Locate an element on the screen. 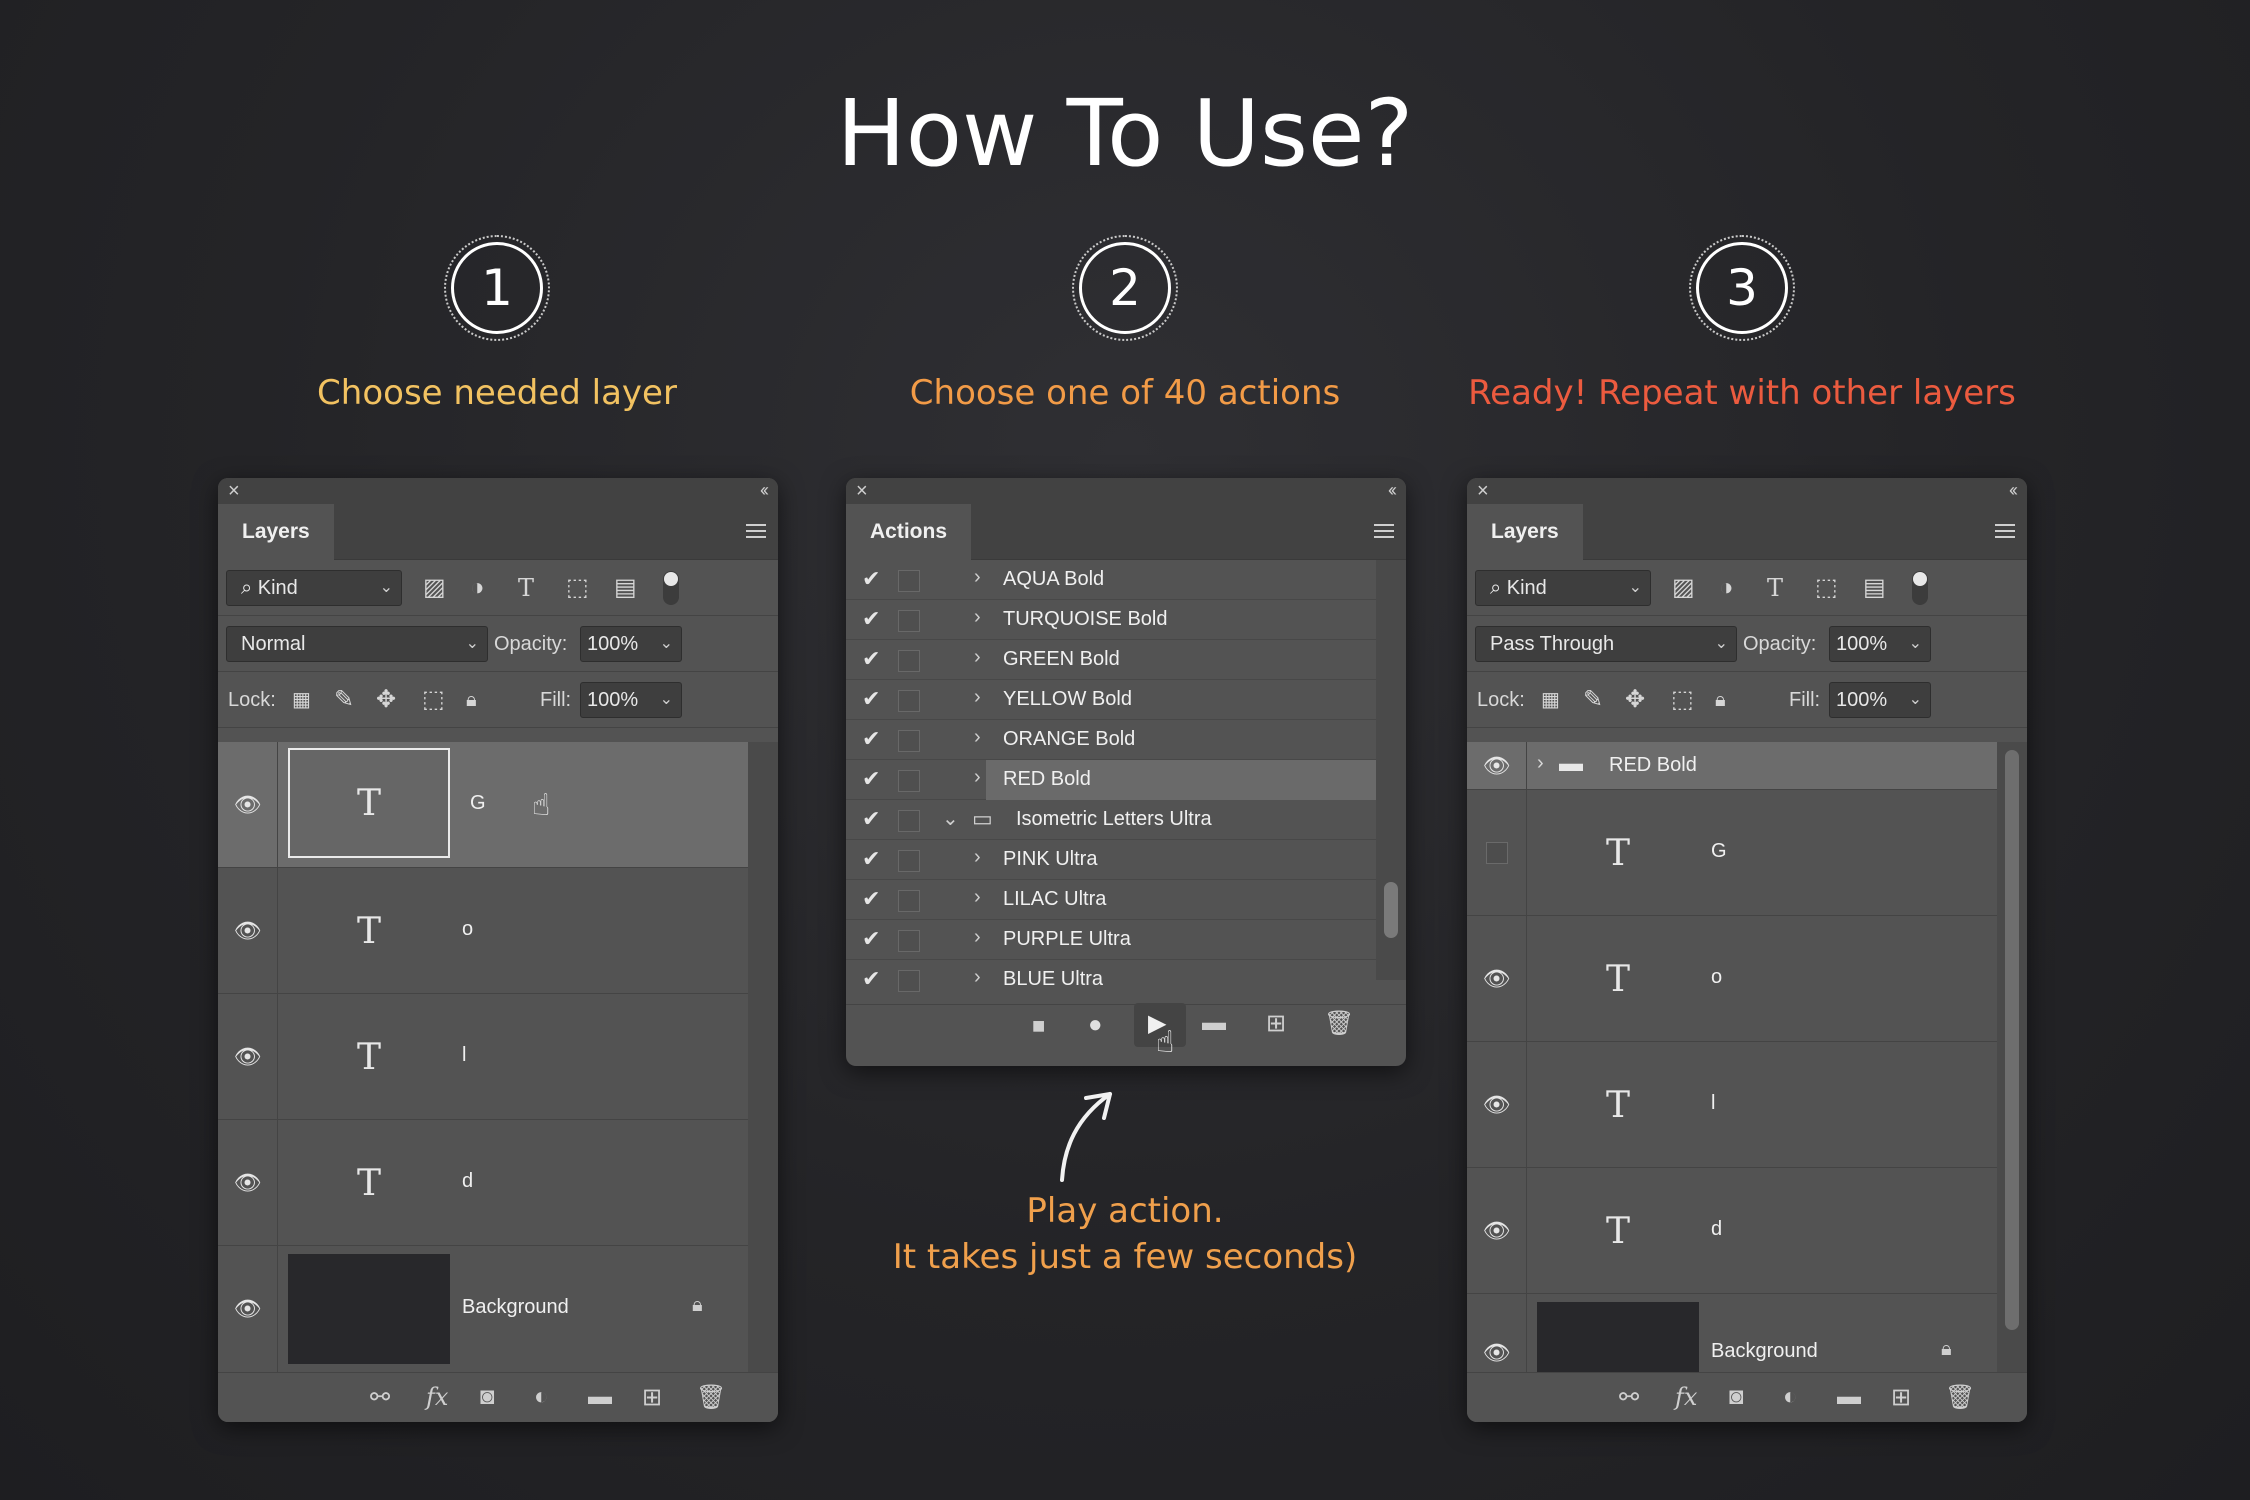  blend-mode-select: Normal ⌄ is located at coordinates (357, 644).